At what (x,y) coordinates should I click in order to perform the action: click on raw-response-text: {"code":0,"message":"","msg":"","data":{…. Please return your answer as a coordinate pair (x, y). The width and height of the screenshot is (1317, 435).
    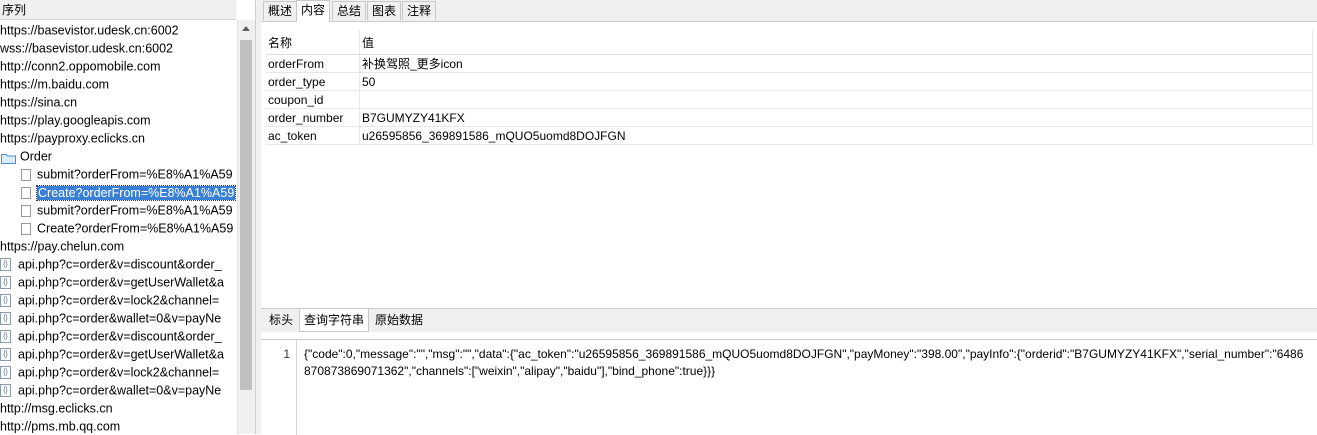
    Looking at the image, I should click on (806, 363).